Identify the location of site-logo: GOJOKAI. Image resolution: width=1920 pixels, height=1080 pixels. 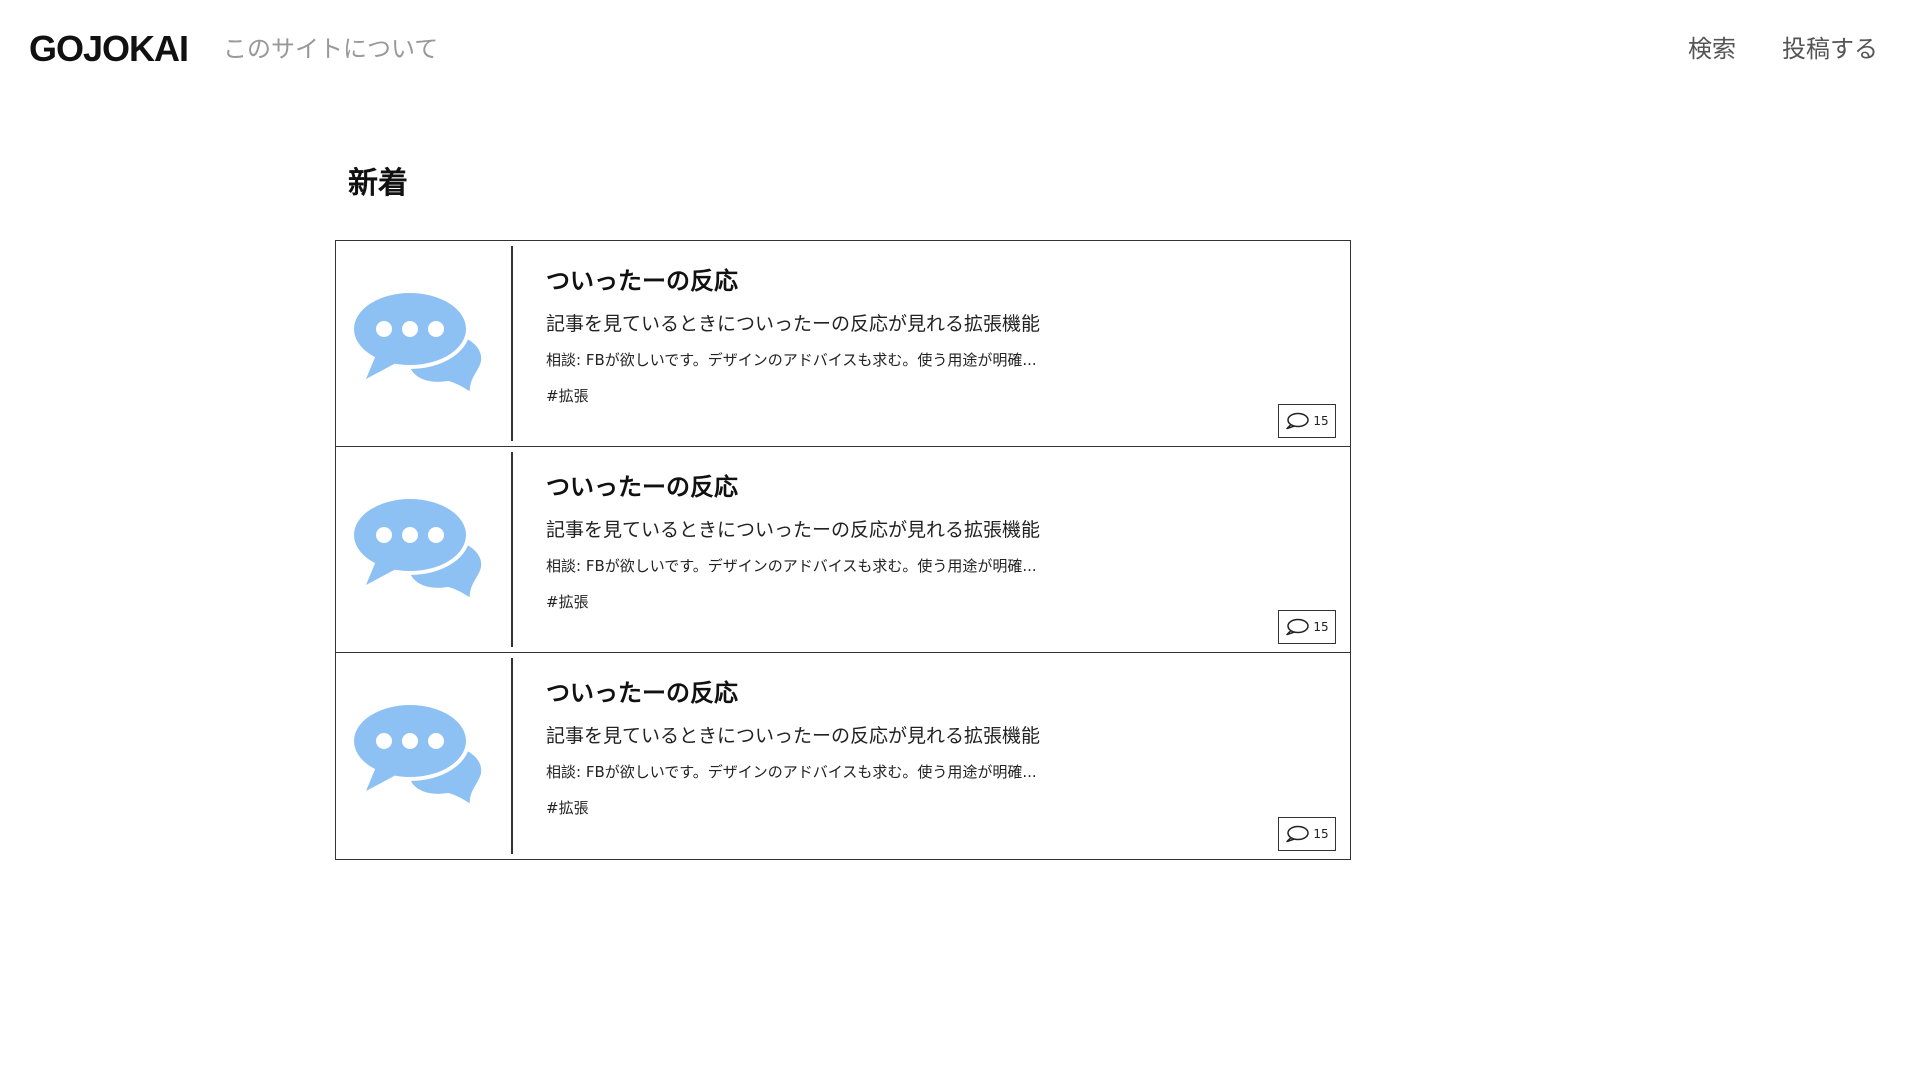
(109, 49).